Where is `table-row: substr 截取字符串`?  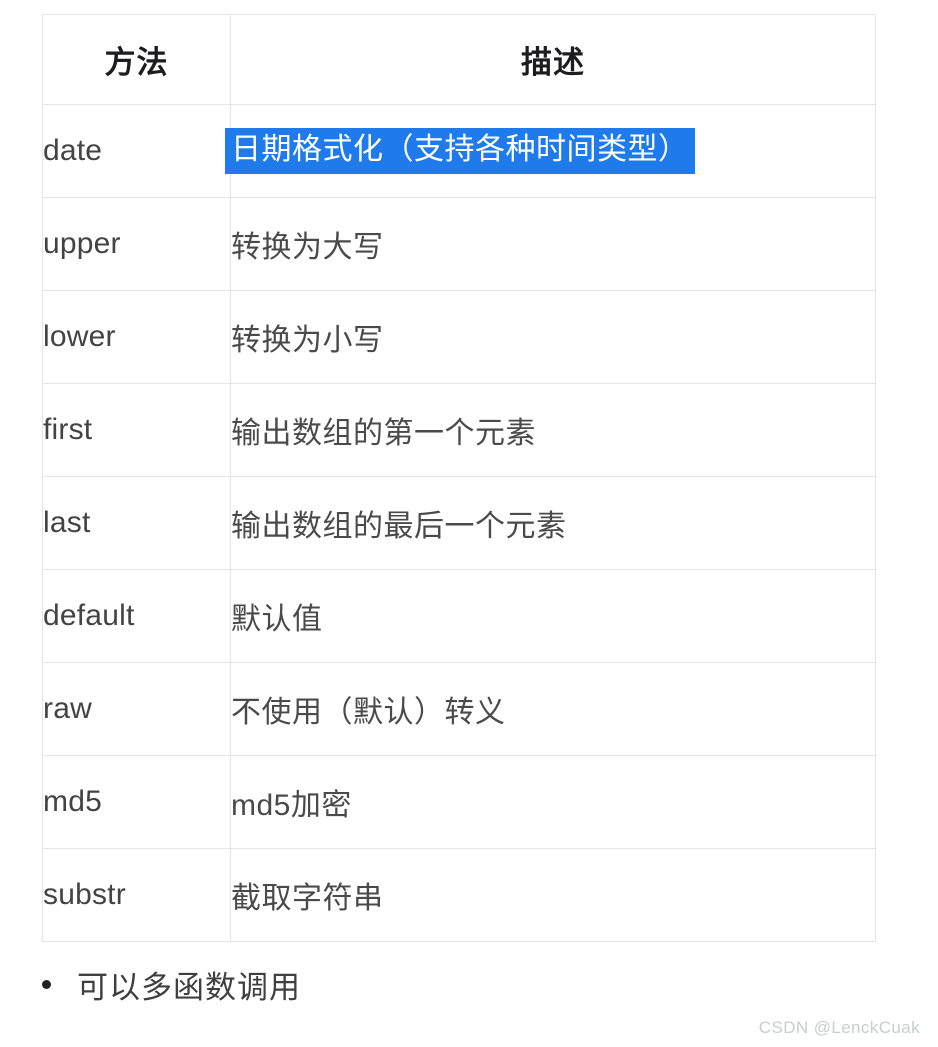 table-row: substr 截取字符串 is located at coordinates (459, 895).